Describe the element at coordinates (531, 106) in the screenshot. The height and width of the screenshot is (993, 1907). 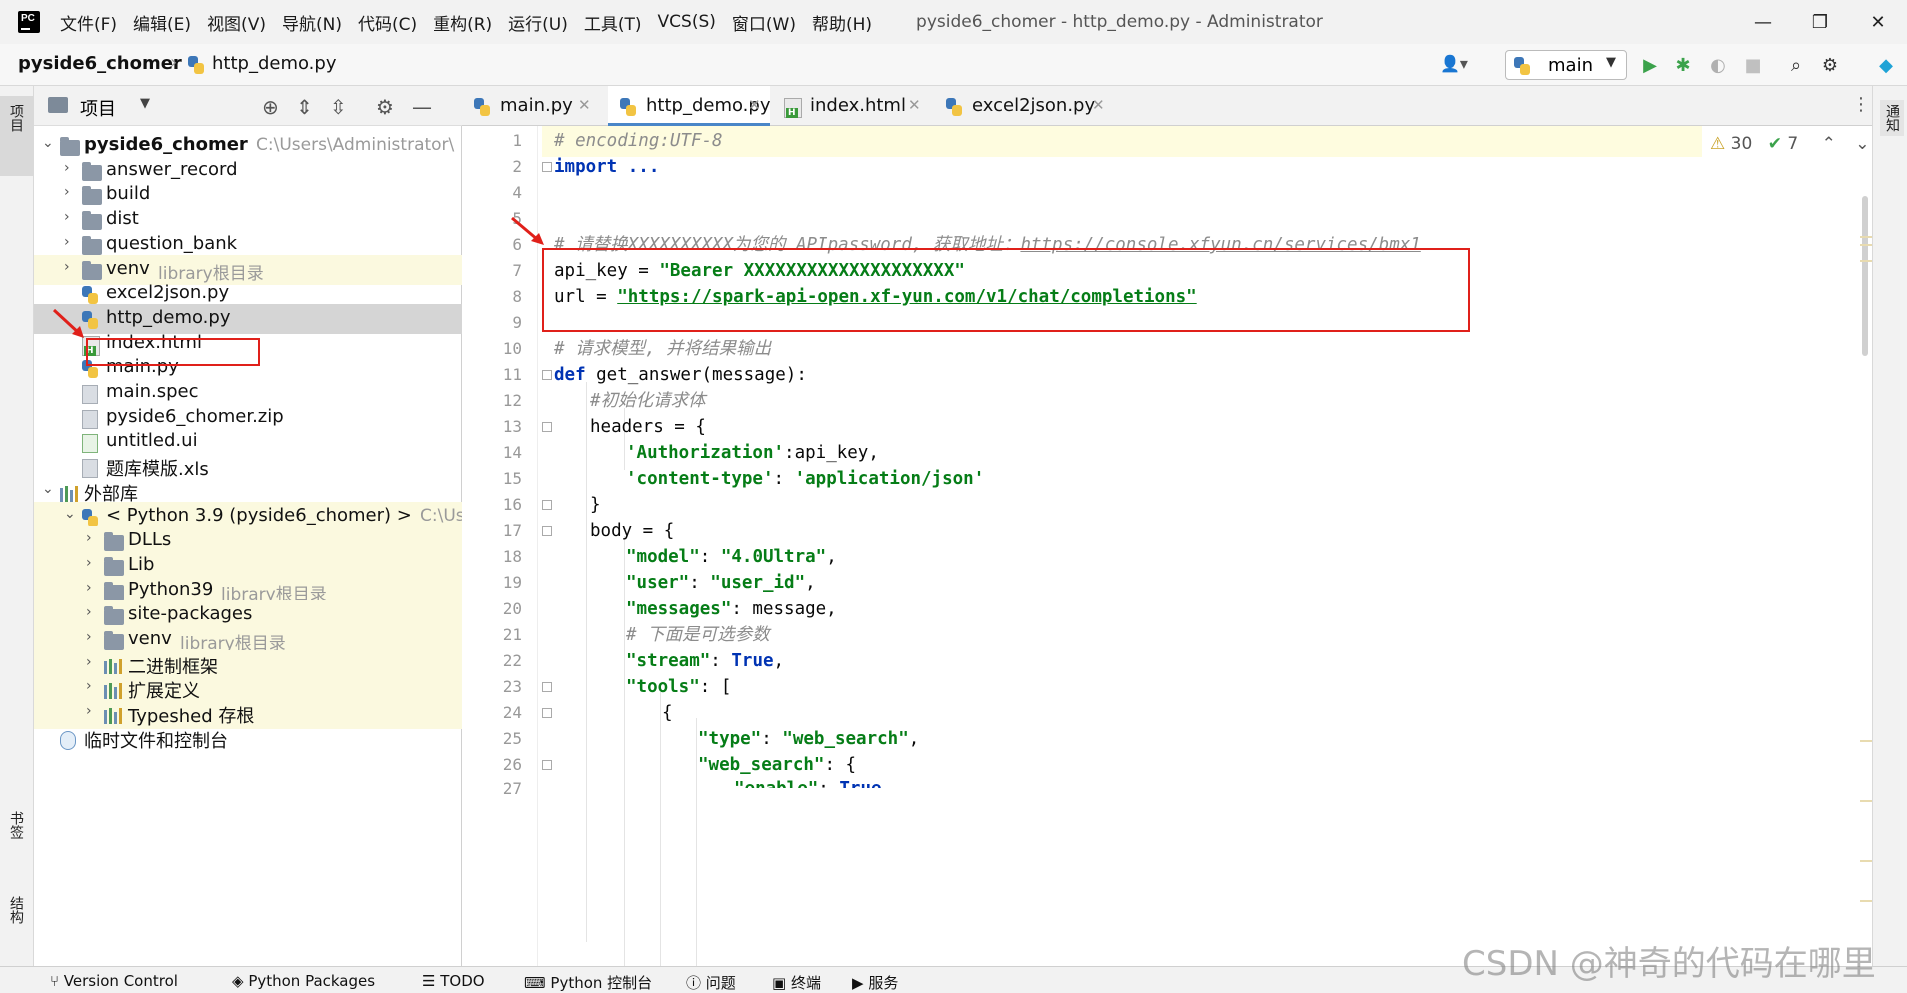
I see `tab-main-py: main.py ✕` at that location.